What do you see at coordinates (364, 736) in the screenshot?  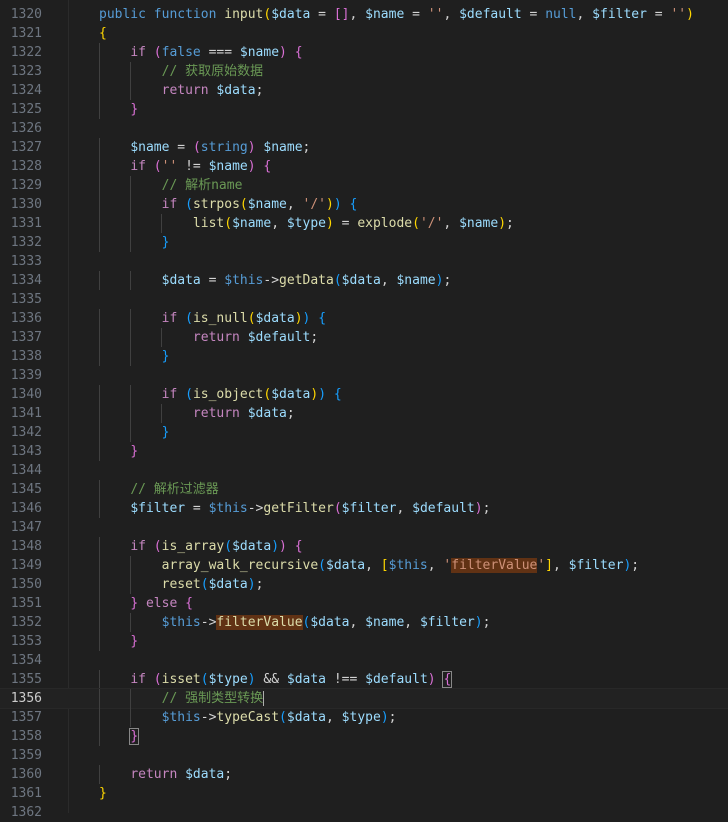 I see `code-line: 1358 }` at bounding box center [364, 736].